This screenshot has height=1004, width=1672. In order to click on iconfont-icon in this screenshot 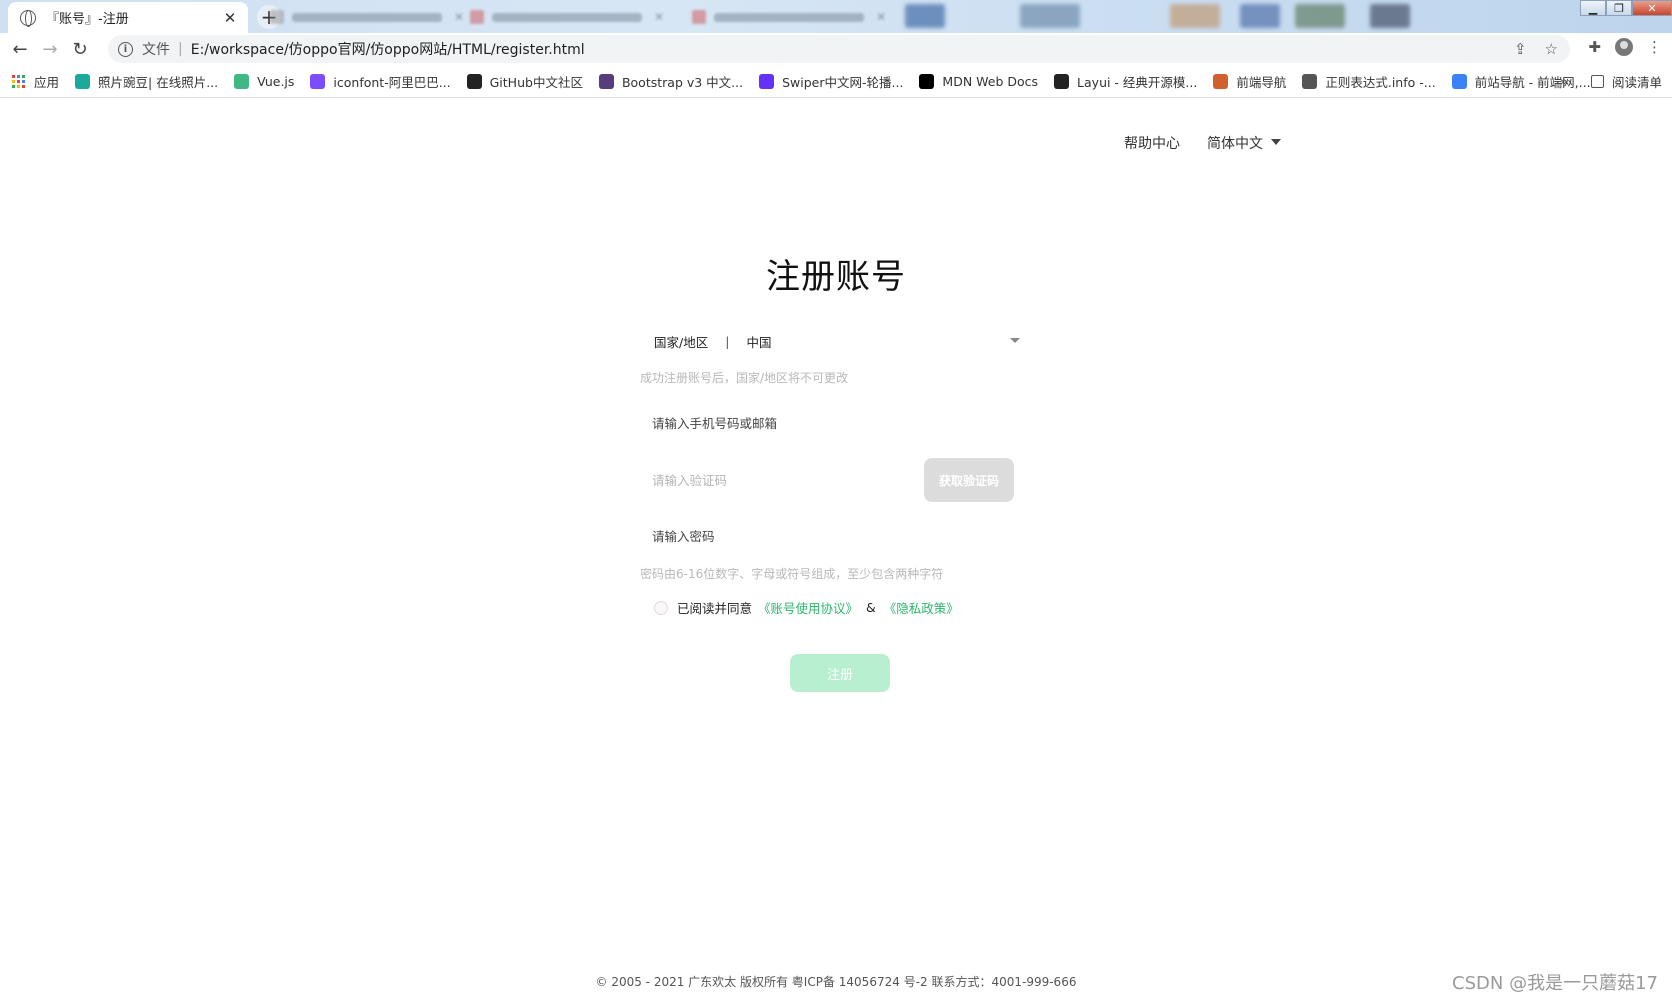, I will do `click(318, 81)`.